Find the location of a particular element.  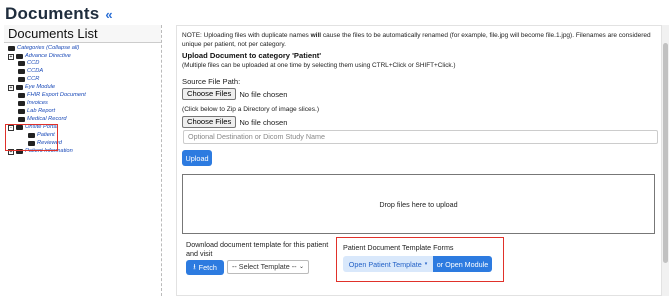

folder-open-icon is located at coordinates (11, 48).